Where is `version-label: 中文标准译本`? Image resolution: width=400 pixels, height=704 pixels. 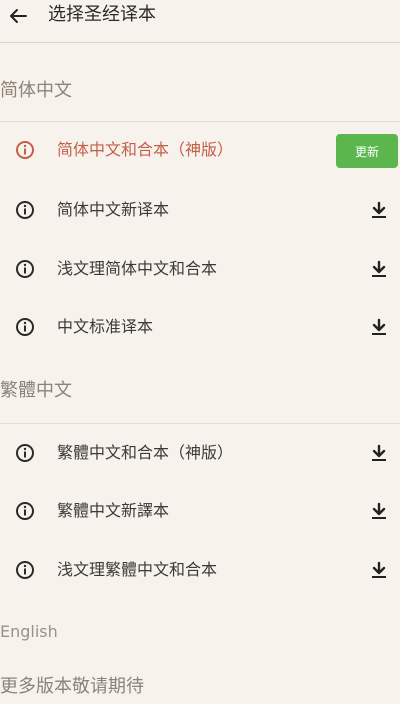
version-label: 中文标准译本 is located at coordinates (105, 326).